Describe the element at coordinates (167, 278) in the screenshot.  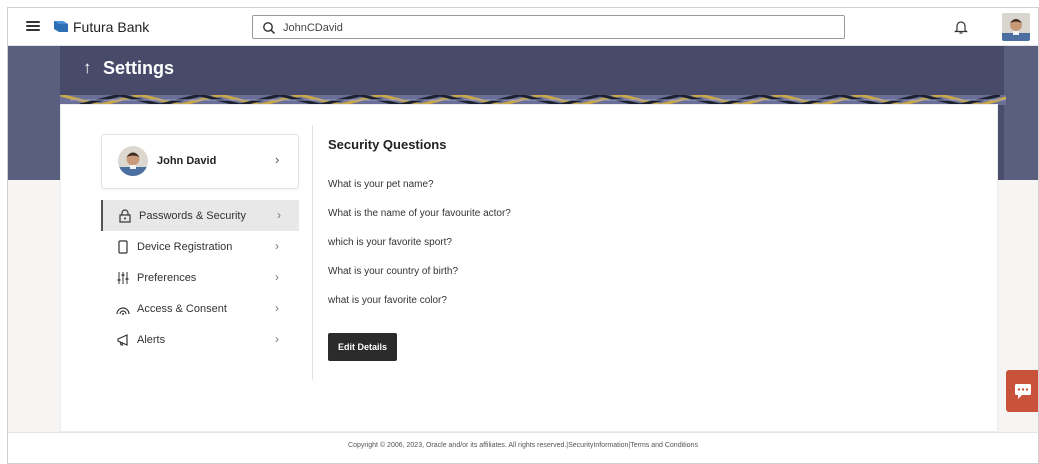
I see `menu-item-label: Preferences` at that location.